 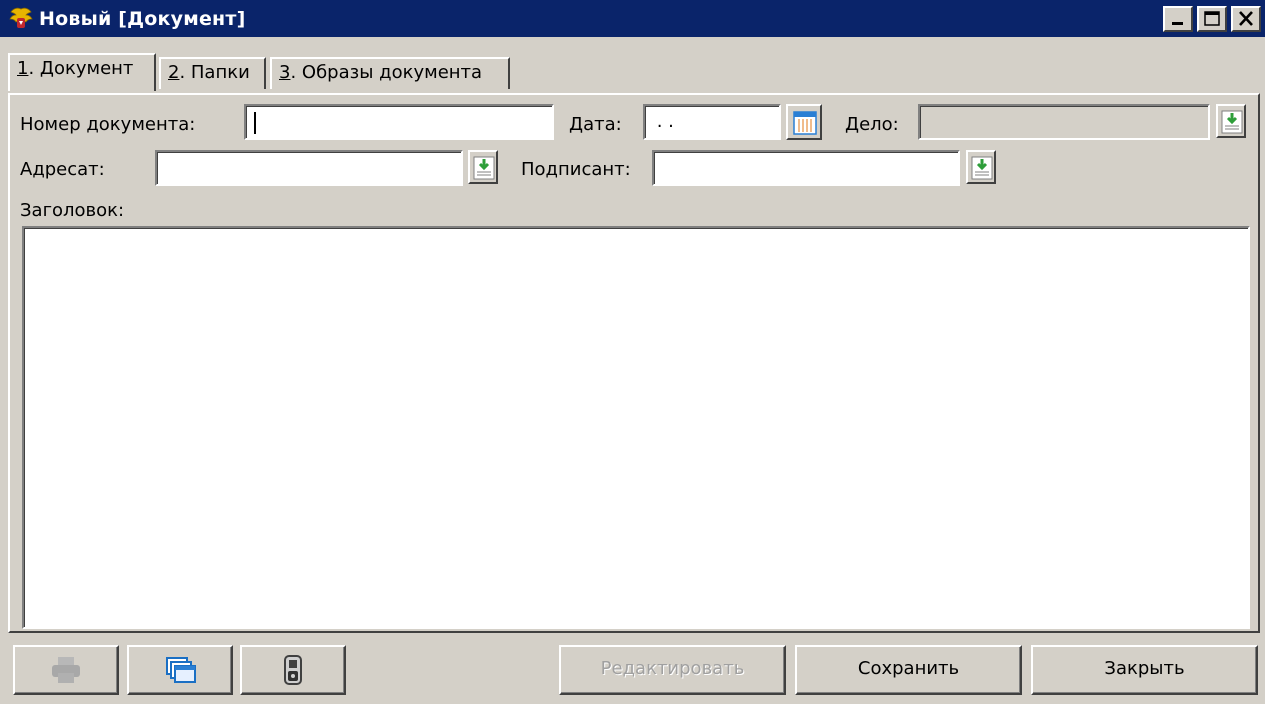 What do you see at coordinates (576, 169) in the screenshot?
I see `signer-label: Подписант:` at bounding box center [576, 169].